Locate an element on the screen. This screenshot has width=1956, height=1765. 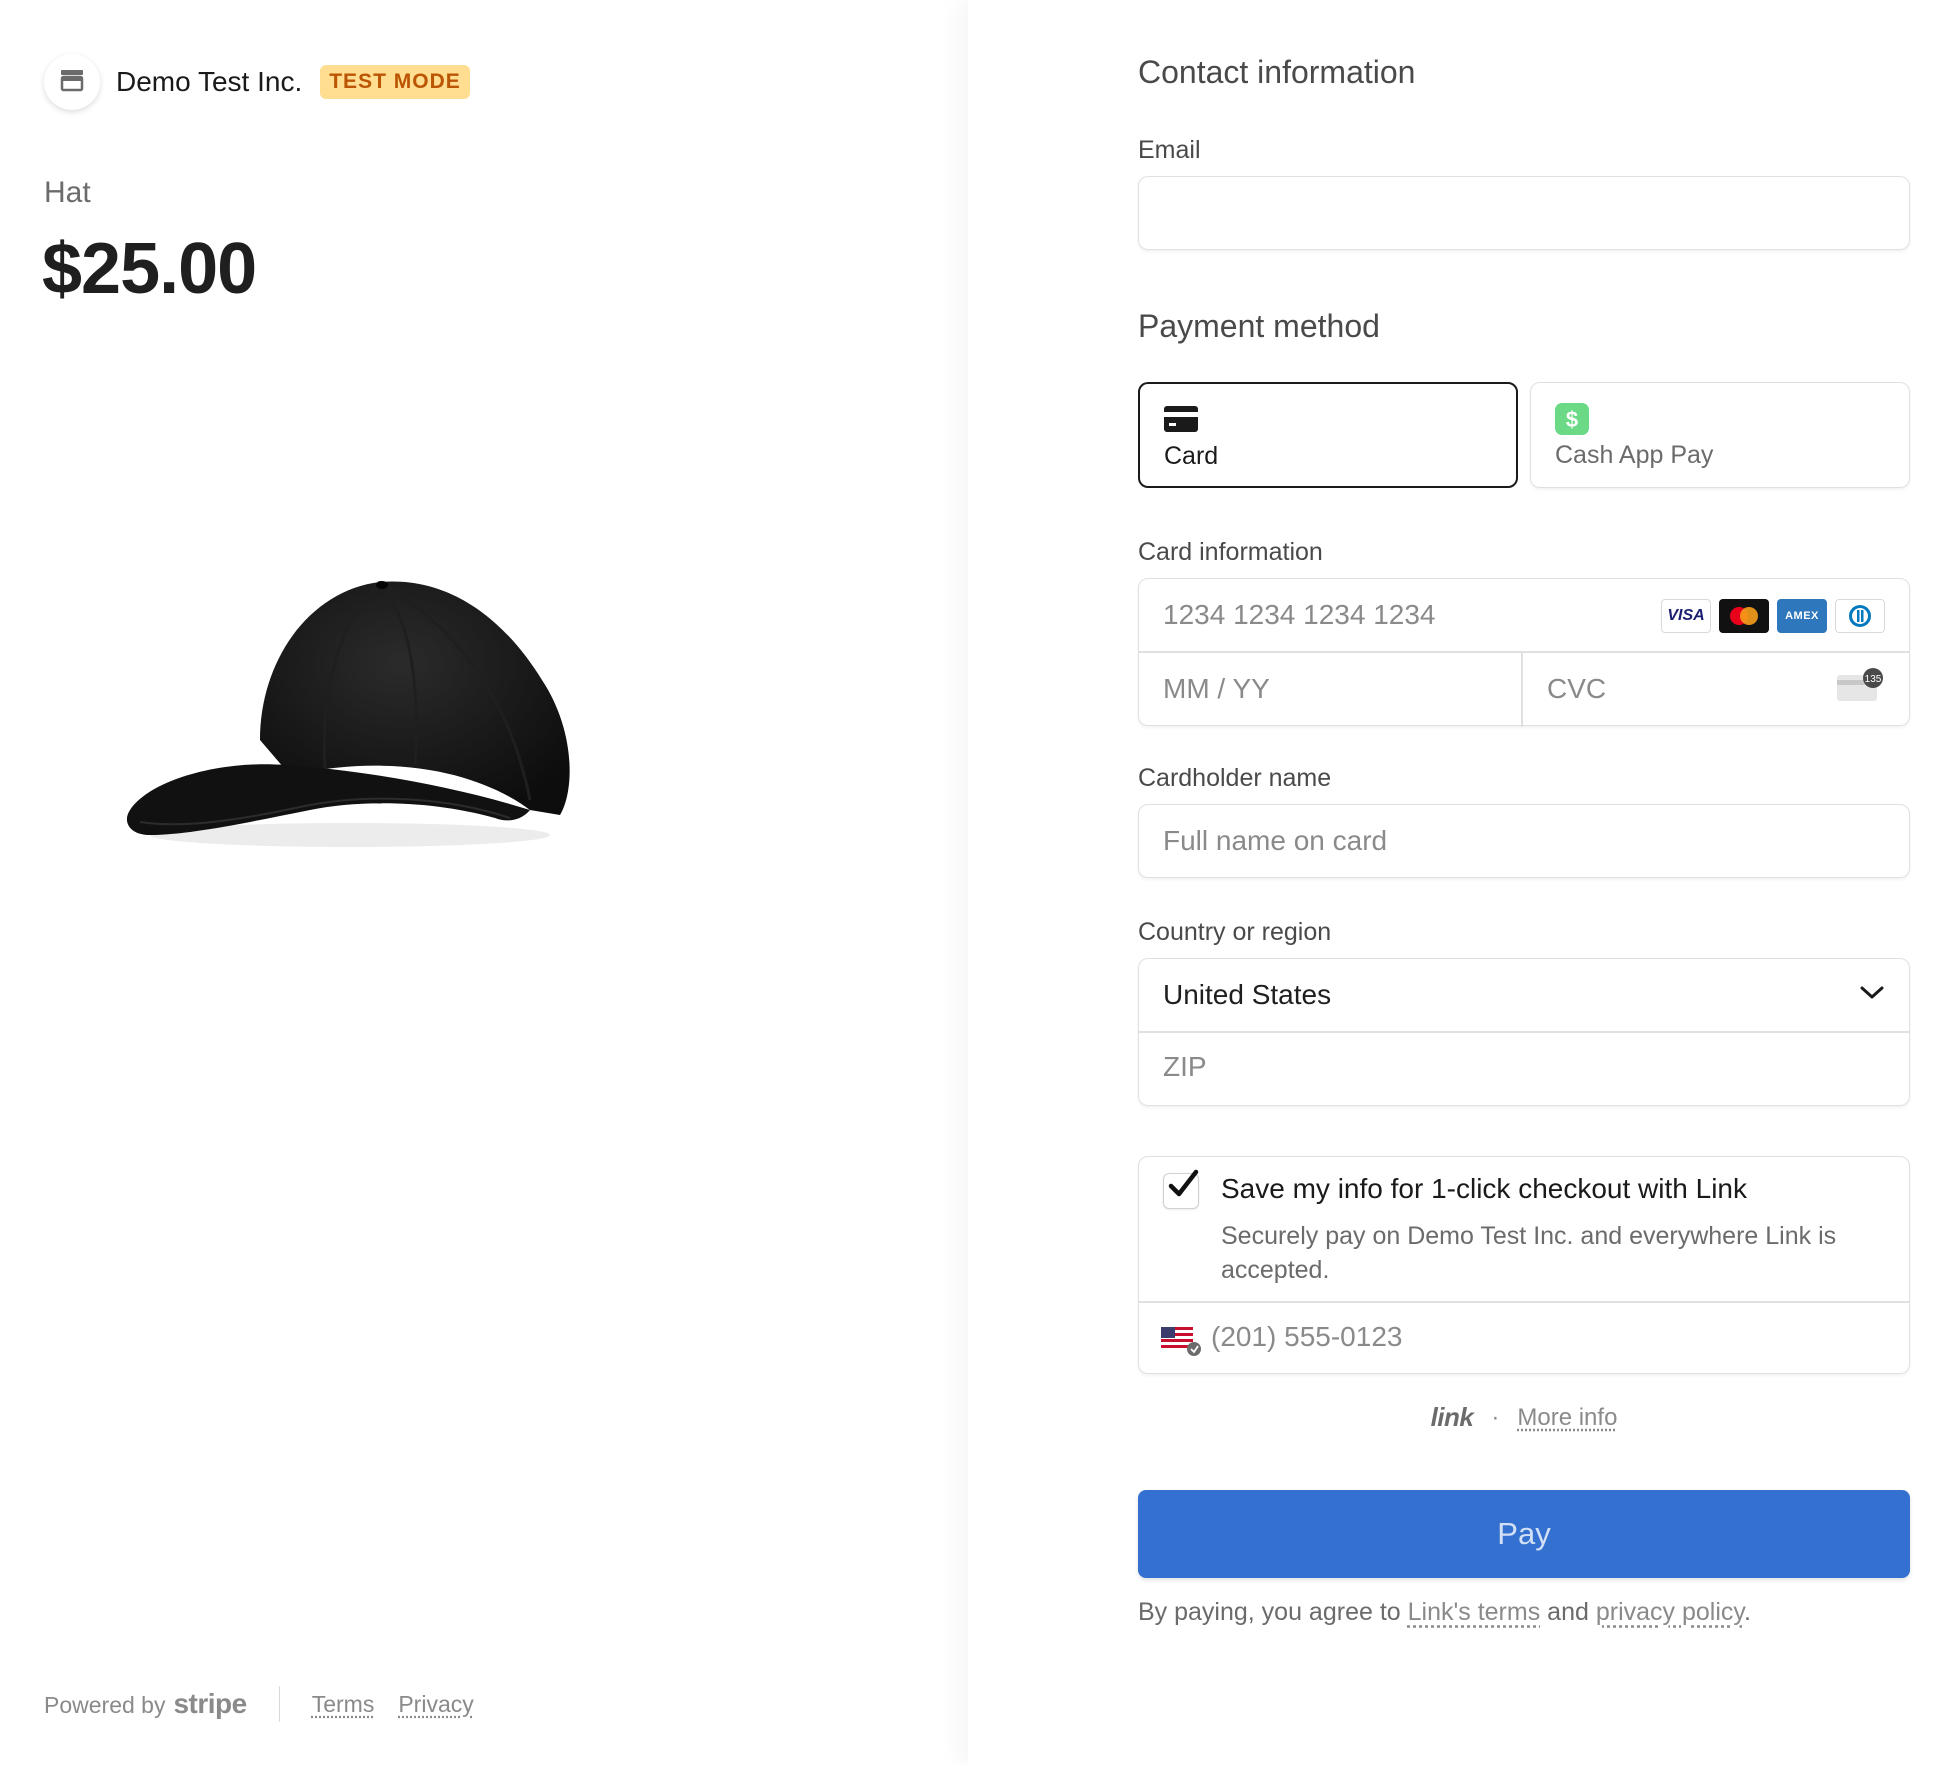
stripe-logo: stripe is located at coordinates (210, 1703).